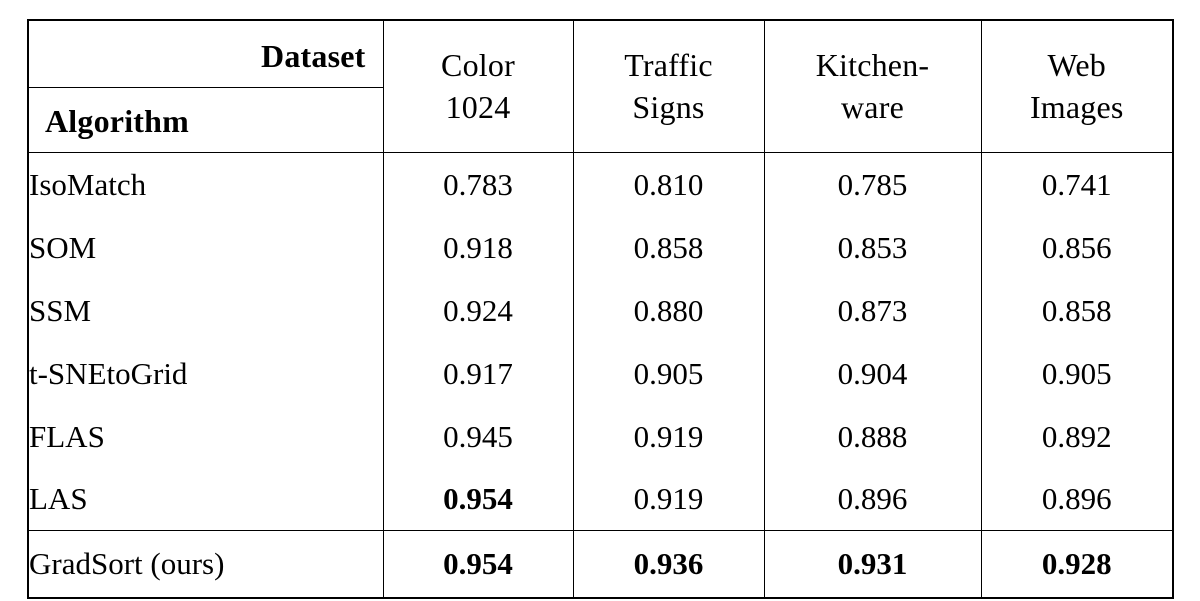 The image size is (1200, 601). I want to click on column-header-line1: Traffic, so click(668, 64).